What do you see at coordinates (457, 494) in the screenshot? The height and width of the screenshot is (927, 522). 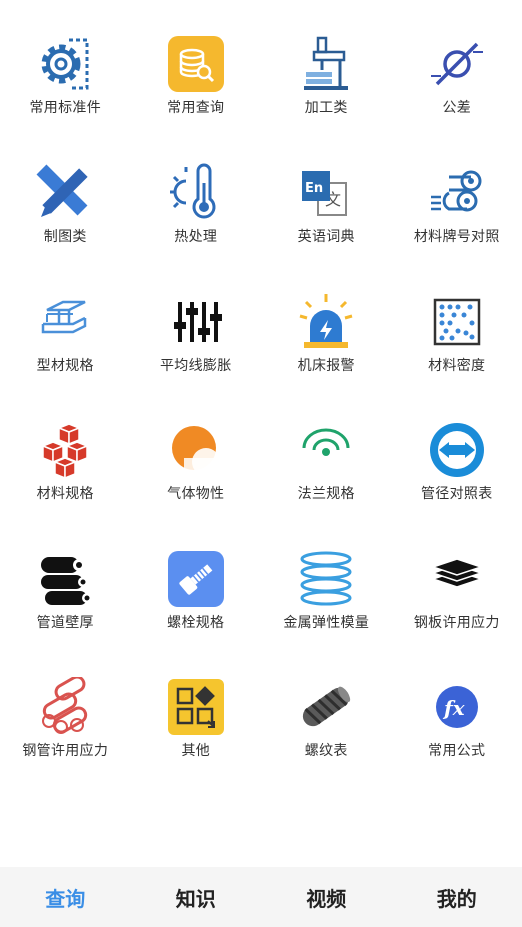 I see `grid-item-label: 管径对照表` at bounding box center [457, 494].